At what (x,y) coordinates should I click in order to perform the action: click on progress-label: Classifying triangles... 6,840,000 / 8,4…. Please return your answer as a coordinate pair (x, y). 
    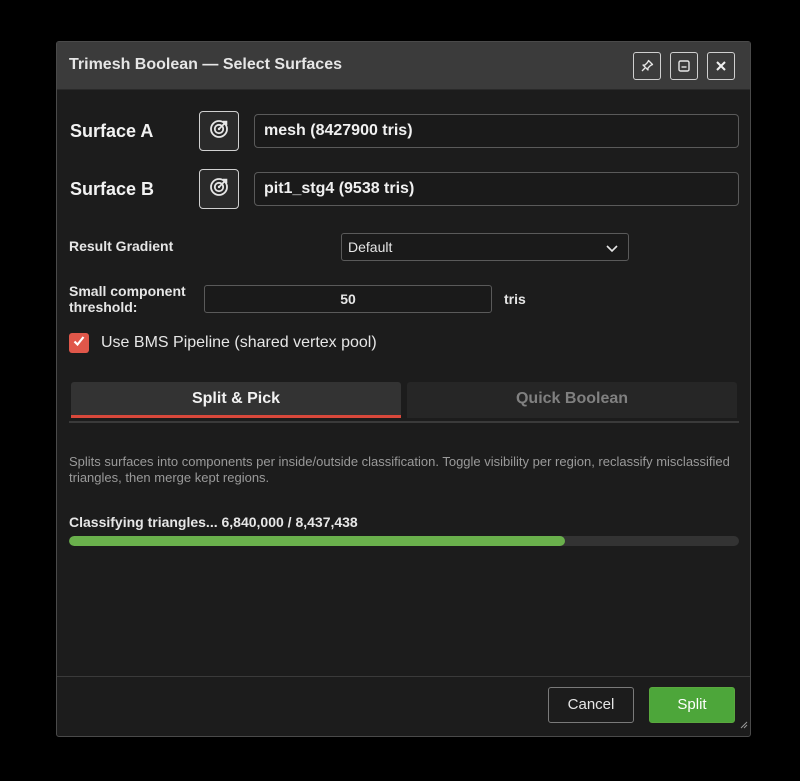
    Looking at the image, I should click on (213, 522).